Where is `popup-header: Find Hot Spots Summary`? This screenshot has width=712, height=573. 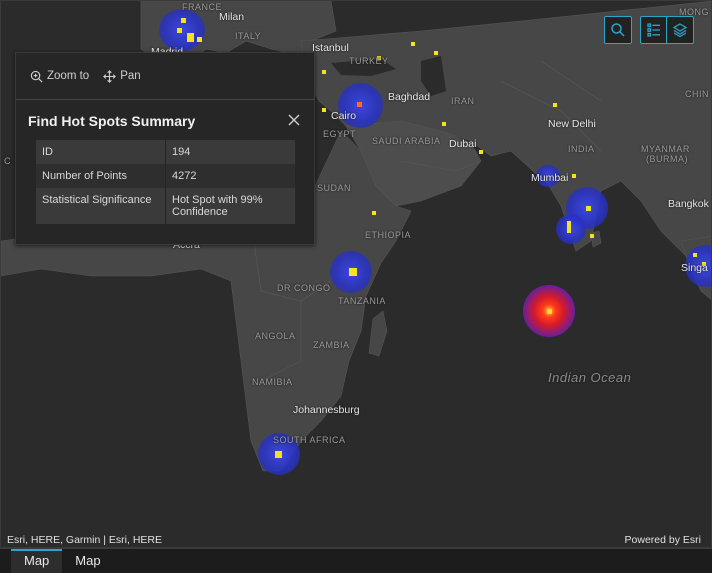 popup-header: Find Hot Spots Summary is located at coordinates (165, 120).